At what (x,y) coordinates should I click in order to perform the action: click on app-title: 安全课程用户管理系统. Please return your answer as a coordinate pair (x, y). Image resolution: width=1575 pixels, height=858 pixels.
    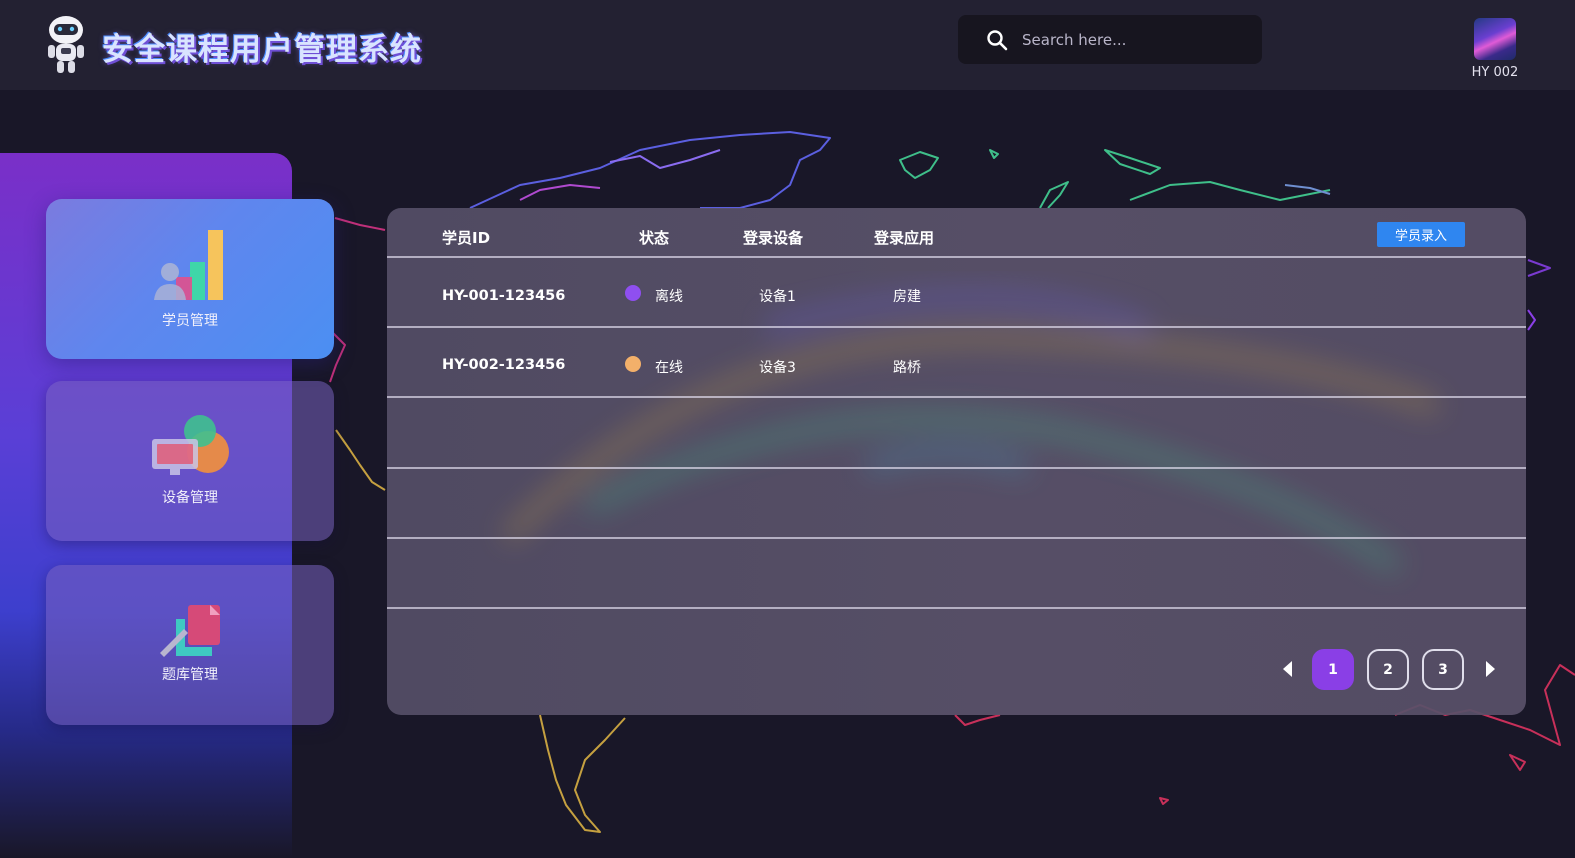
    Looking at the image, I should click on (262, 50).